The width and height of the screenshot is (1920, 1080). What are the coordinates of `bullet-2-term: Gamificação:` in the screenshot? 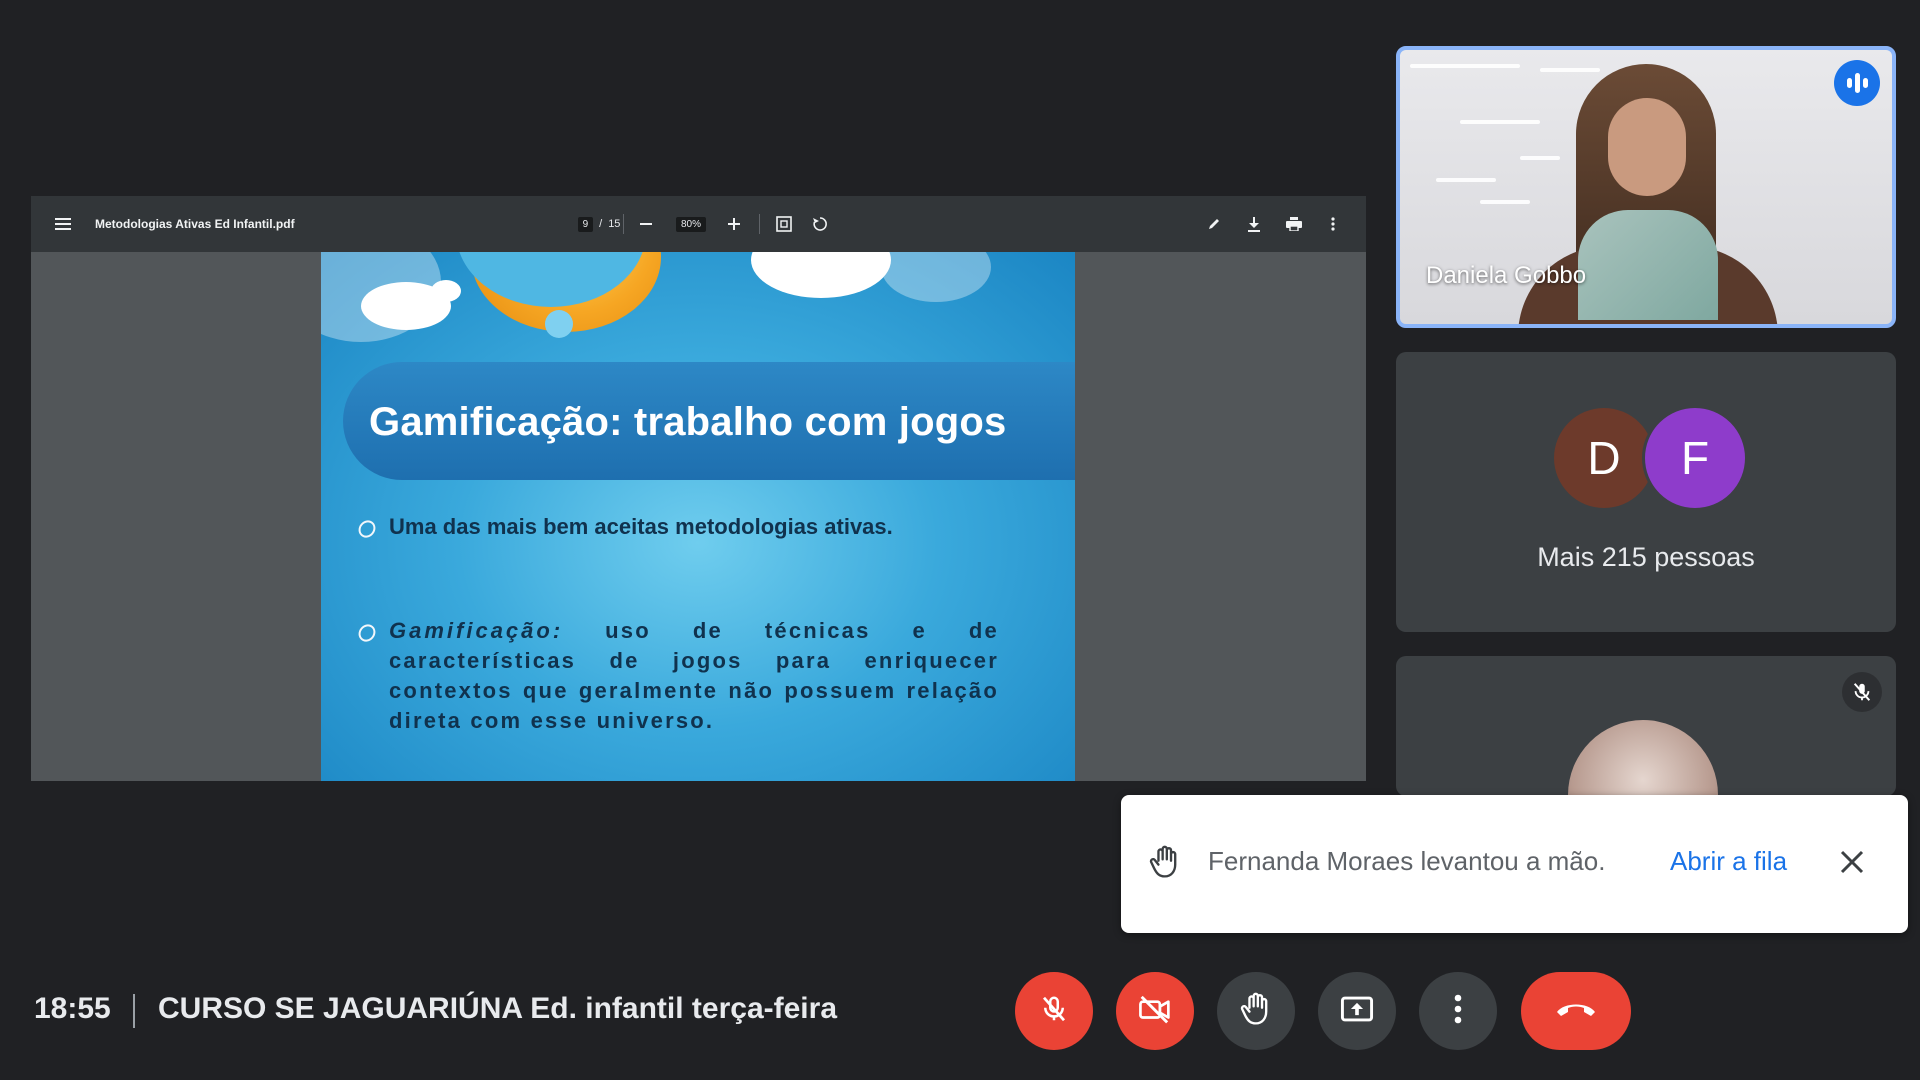 It's located at (476, 630).